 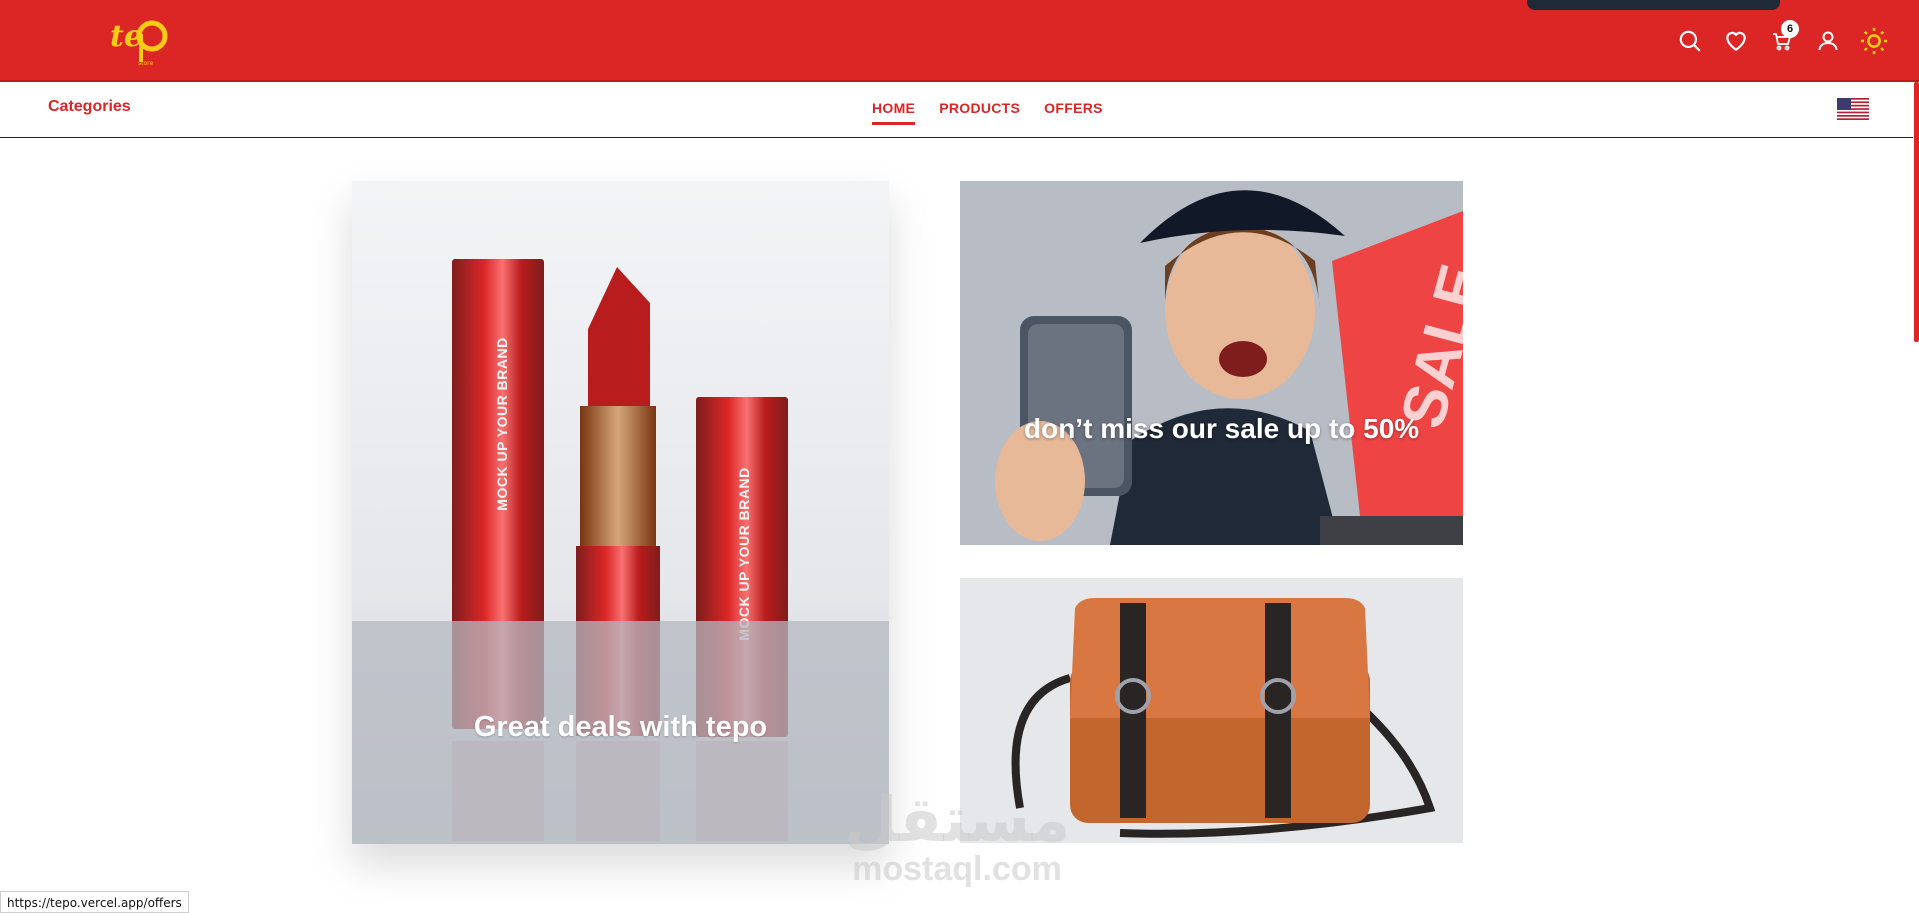 I want to click on lipstick-brand-text-left: MOCK UP YOUR BRAND, so click(x=502, y=424).